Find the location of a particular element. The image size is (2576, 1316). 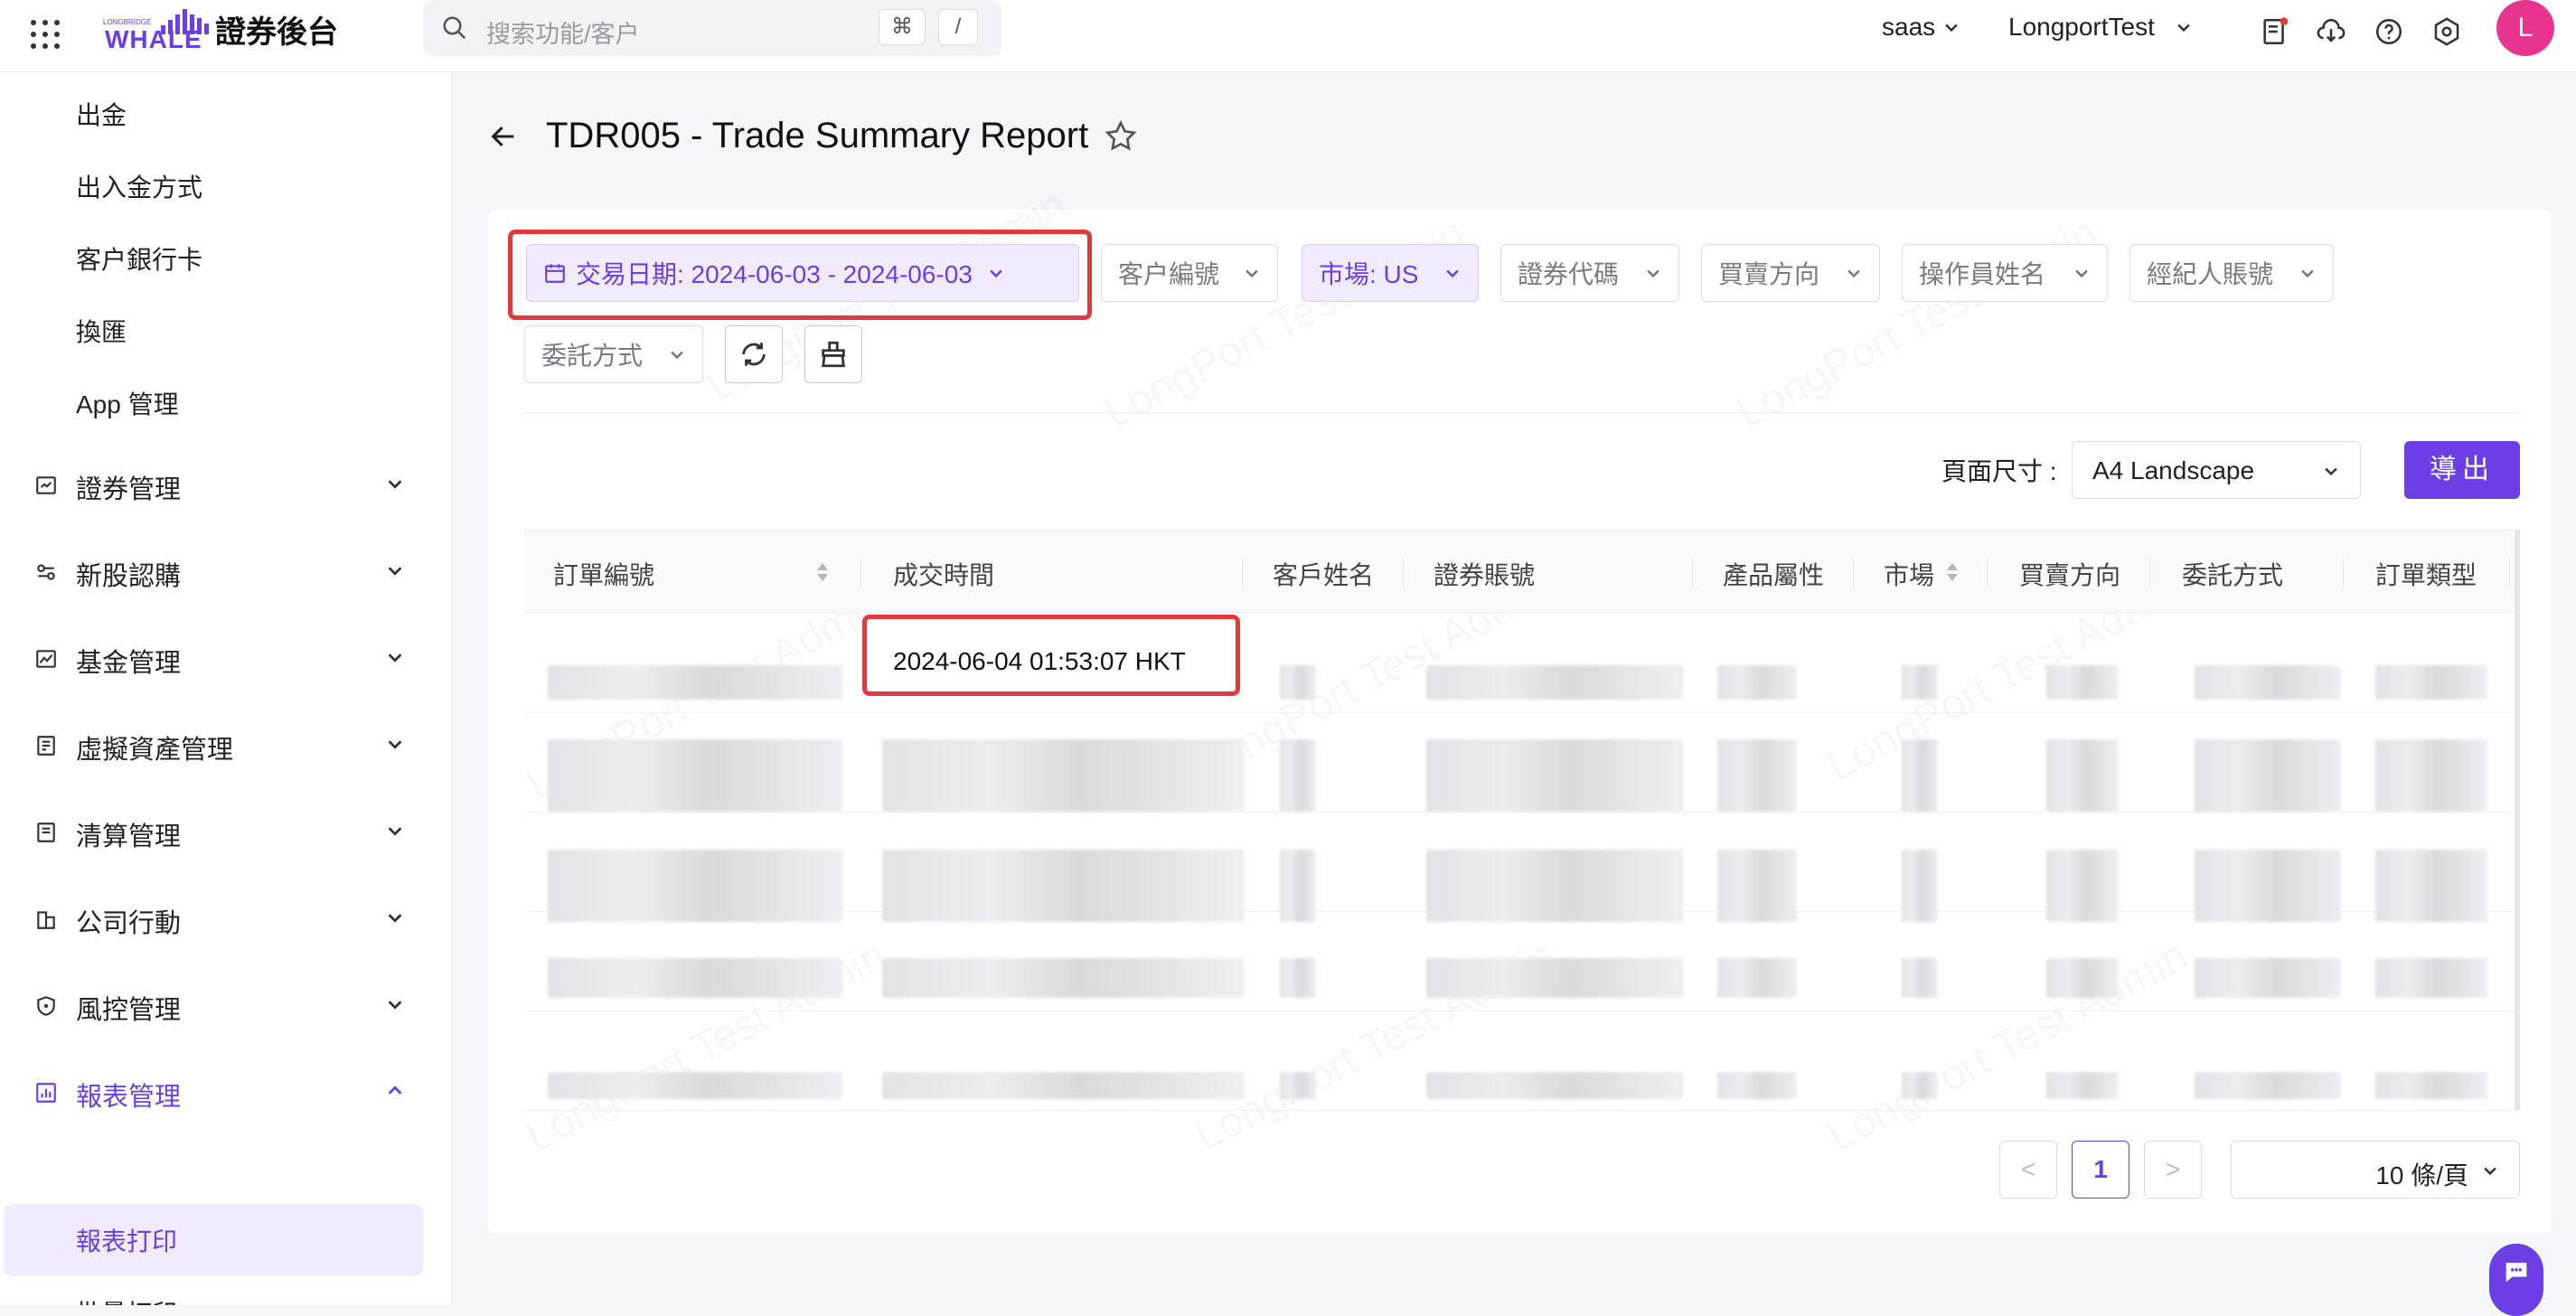

fund-icon is located at coordinates (46, 659).